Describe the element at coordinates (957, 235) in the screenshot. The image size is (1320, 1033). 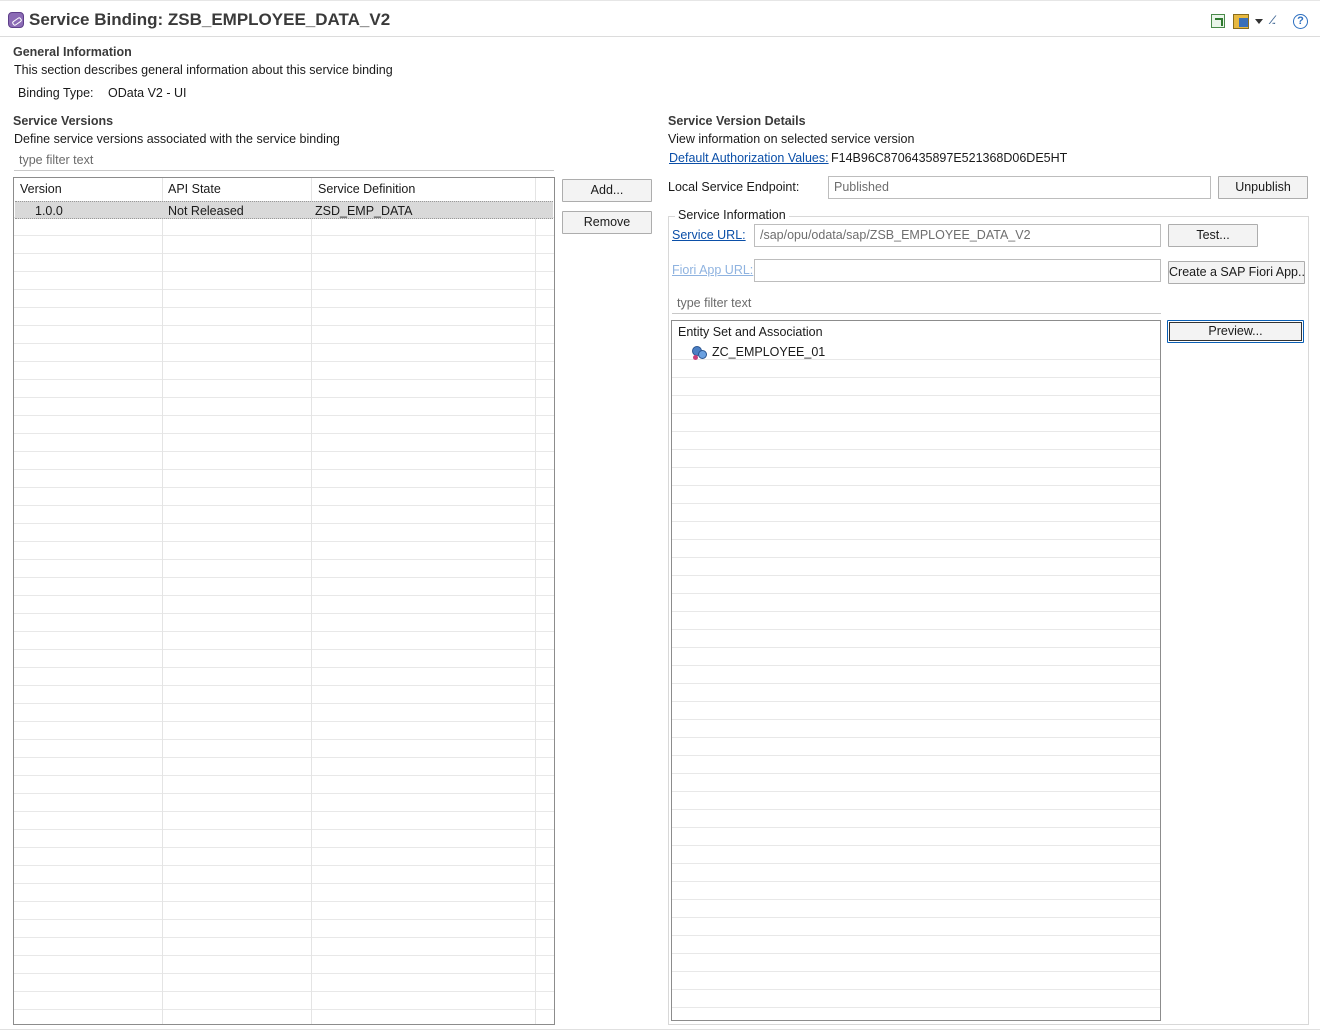
I see `service-url-field: /sap/opu/odata/sap/ZSB_EMPLOYEE_DATA_V2` at that location.